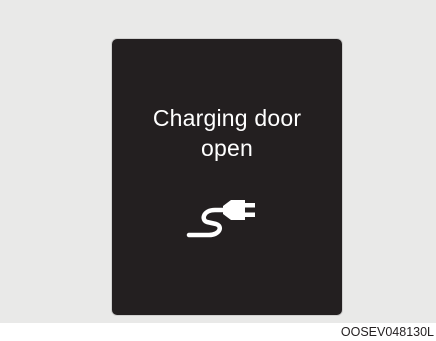  I want to click on figure-code: OOSEV048130L, so click(387, 332).